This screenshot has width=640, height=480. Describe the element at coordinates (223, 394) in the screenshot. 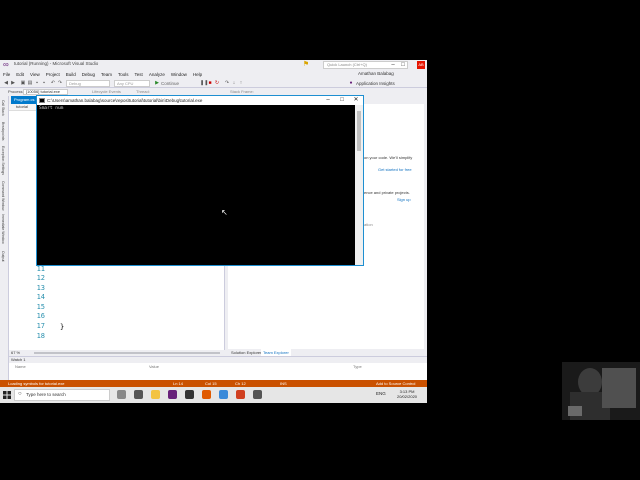

I see `app-taskbar-icon` at that location.